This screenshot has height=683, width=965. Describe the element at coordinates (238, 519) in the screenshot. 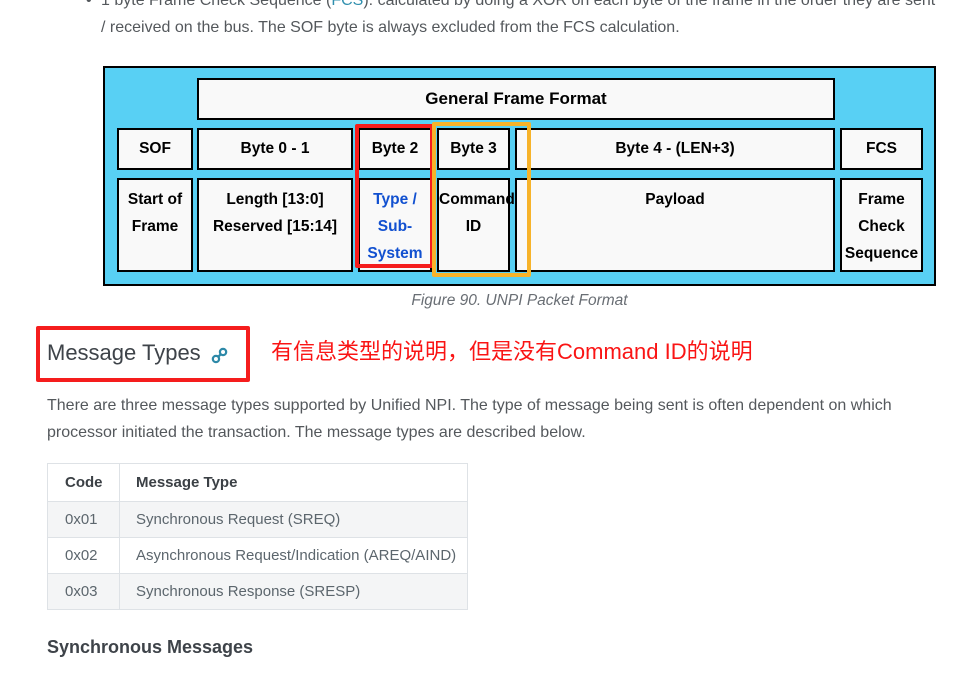

I see `cell-message-type: Synchronous Request (SREQ)` at that location.